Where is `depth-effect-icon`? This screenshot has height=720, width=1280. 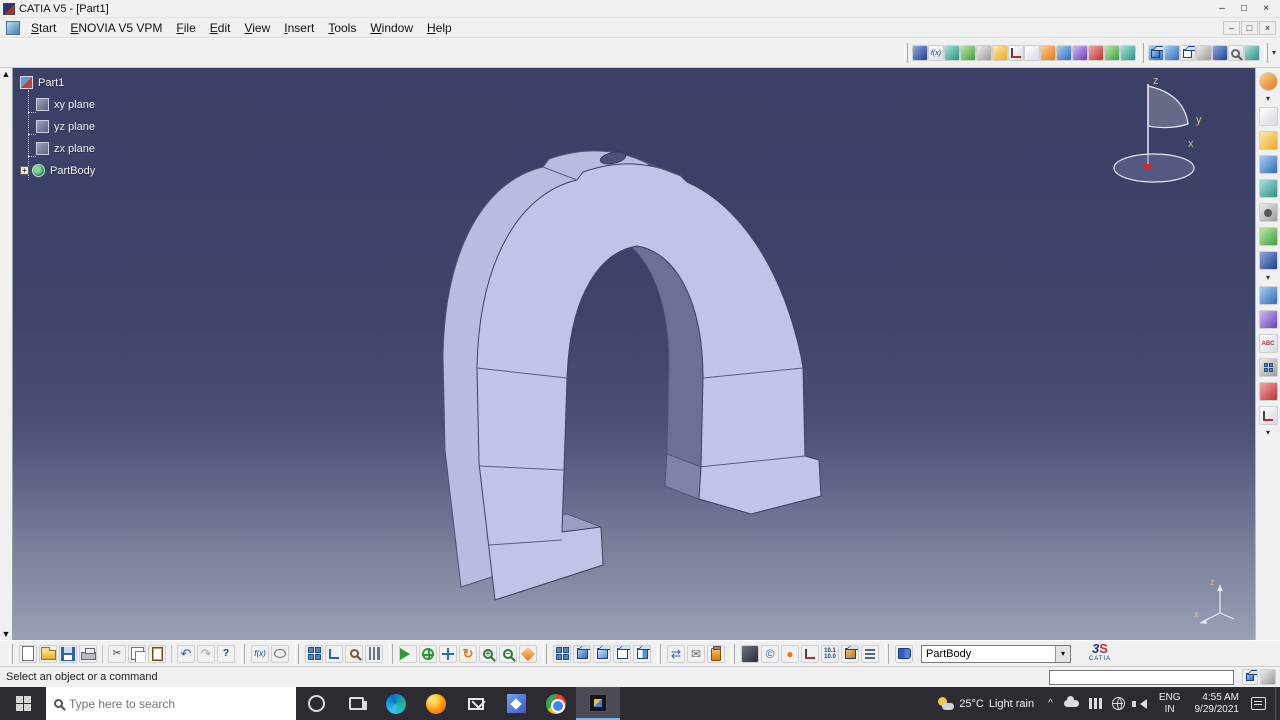 depth-effect-icon is located at coordinates (1251, 53).